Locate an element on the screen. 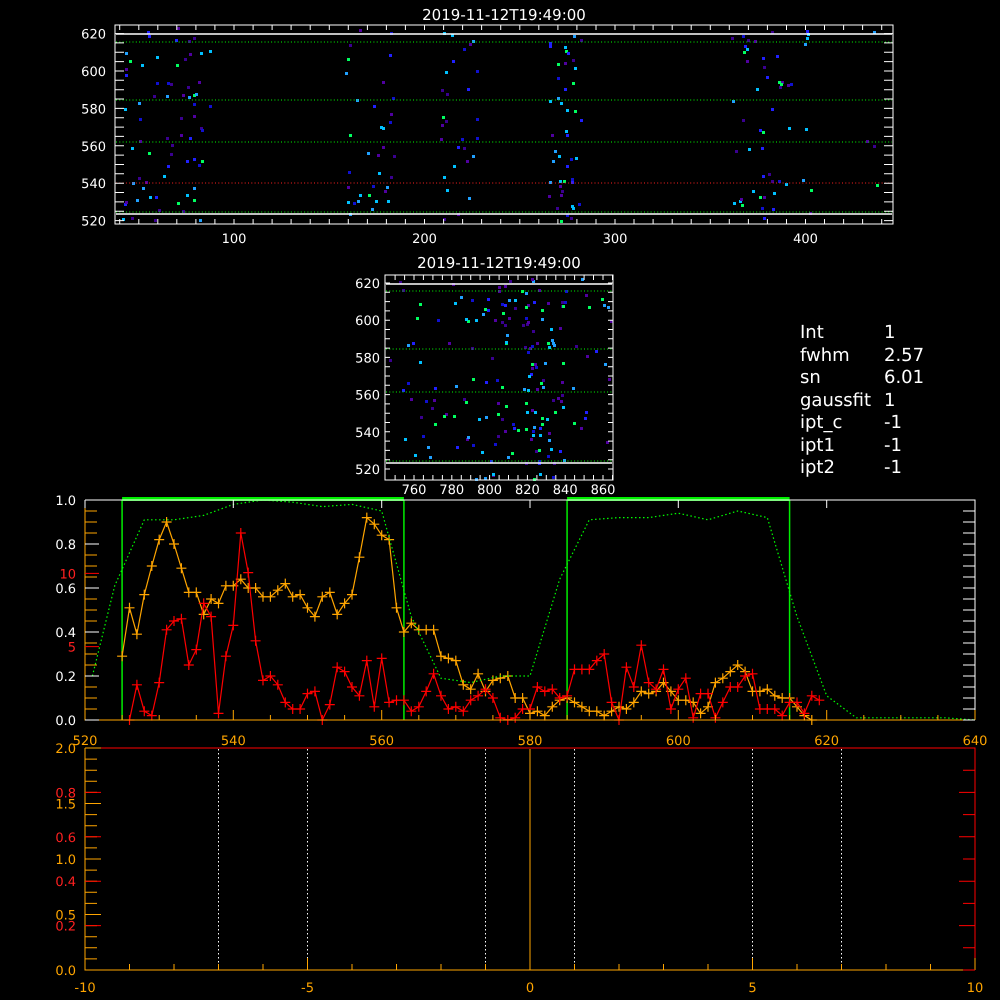 This screenshot has width=1000, height=1000. parameter-name: ipt1 is located at coordinates (818, 445).